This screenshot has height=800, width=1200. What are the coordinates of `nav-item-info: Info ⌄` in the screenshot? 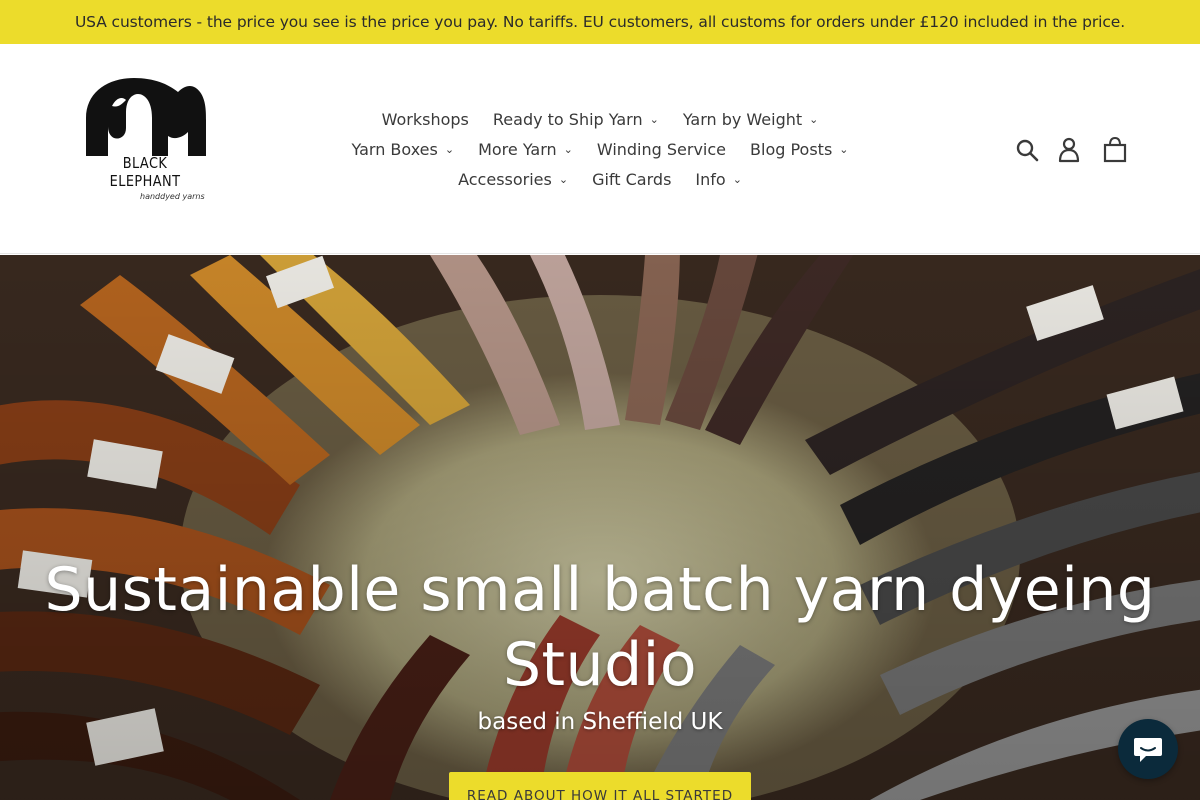 It's located at (718, 179).